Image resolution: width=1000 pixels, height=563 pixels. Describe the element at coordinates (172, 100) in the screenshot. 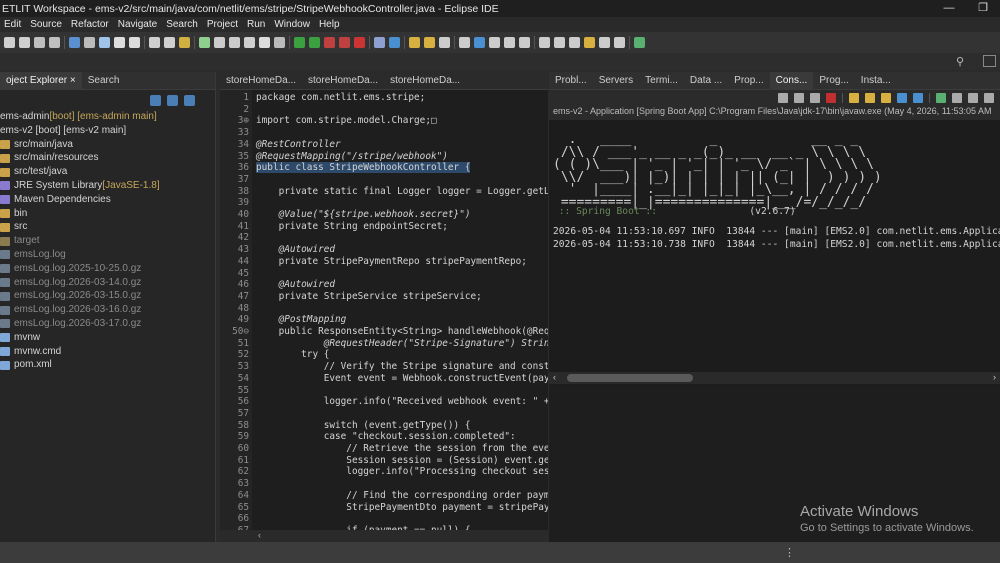

I see `link-editor-icon` at that location.